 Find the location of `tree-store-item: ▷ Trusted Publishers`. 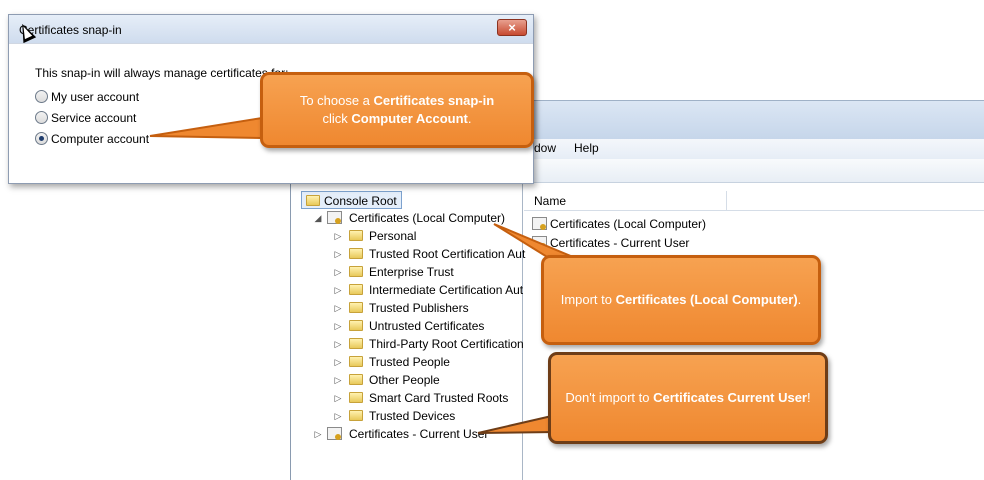

tree-store-item: ▷ Trusted Publishers is located at coordinates (428, 308).